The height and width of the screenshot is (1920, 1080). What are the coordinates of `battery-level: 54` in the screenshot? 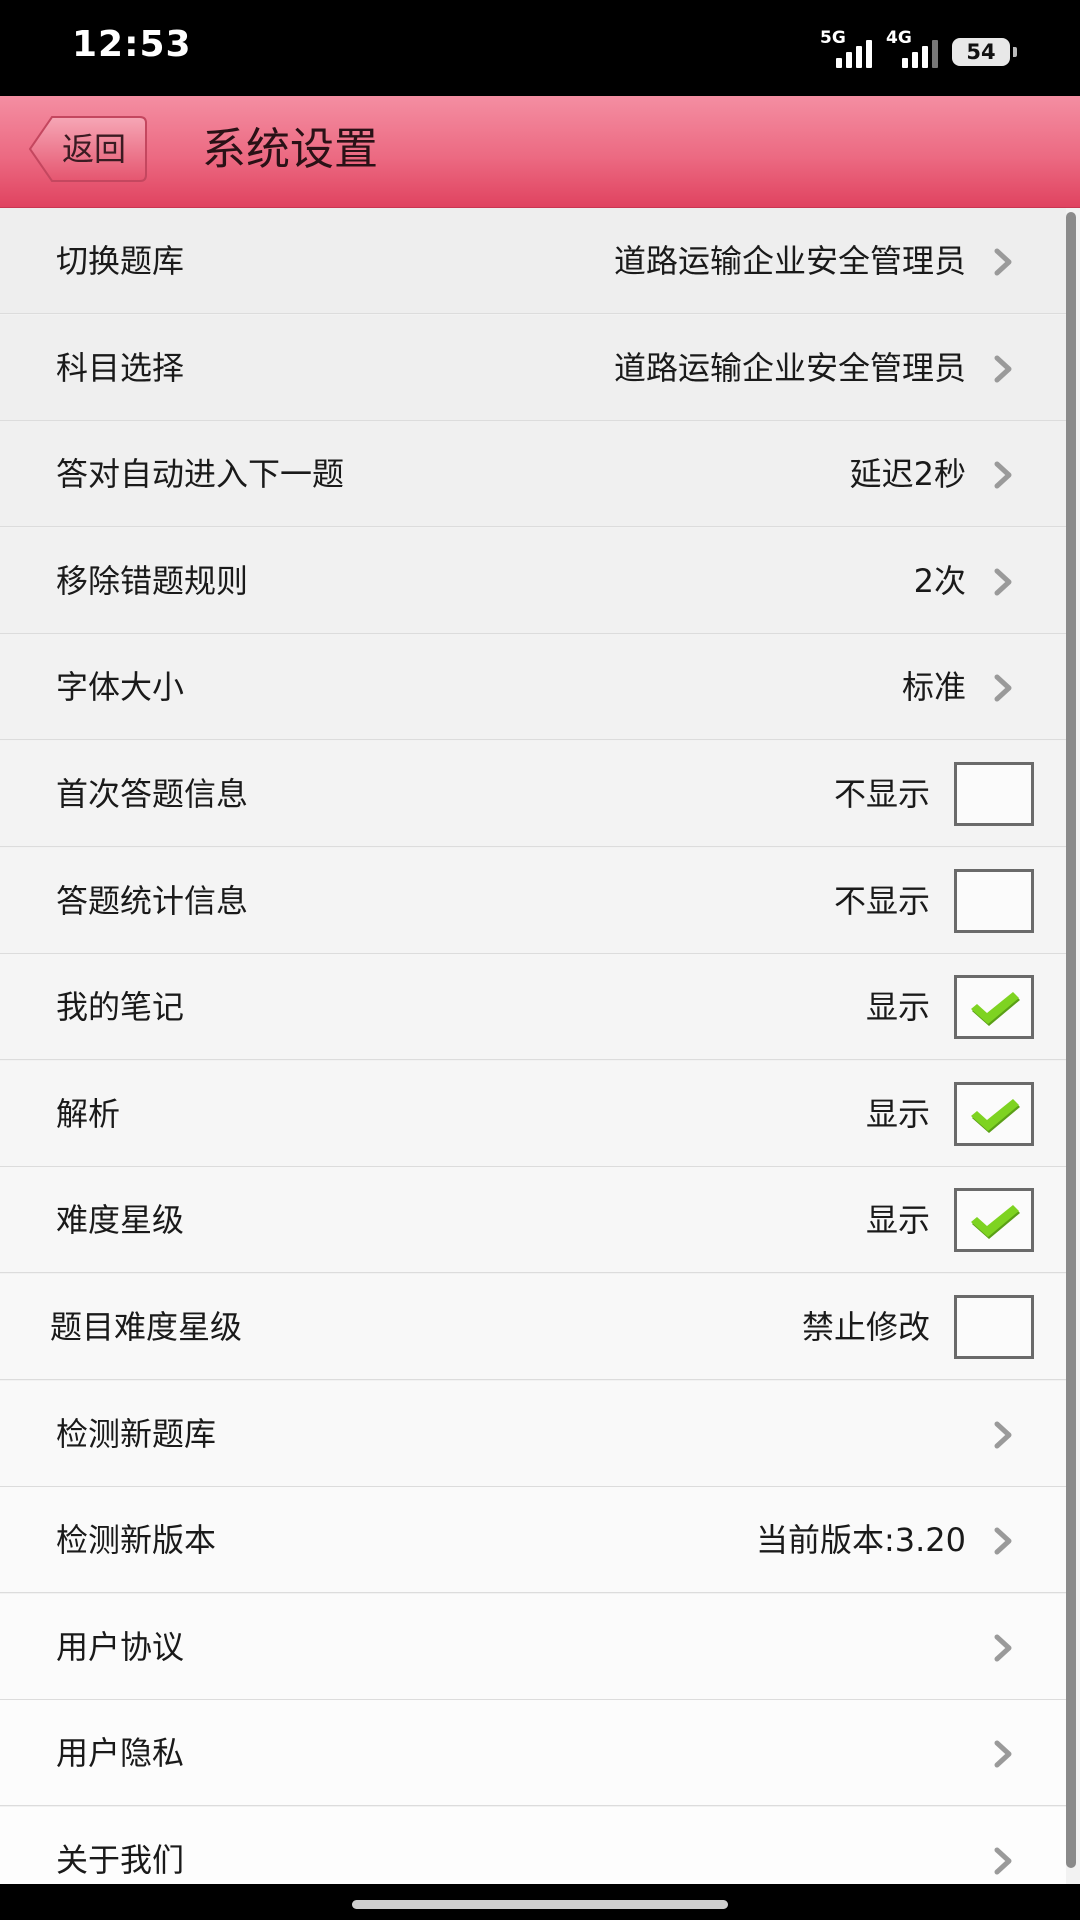 It's located at (981, 52).